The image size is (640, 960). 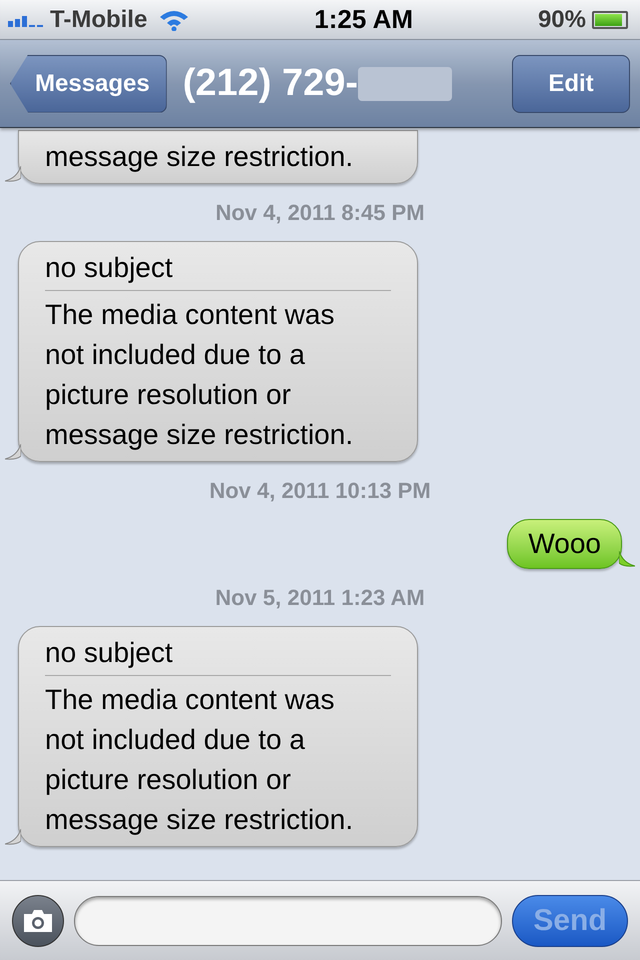 What do you see at coordinates (288, 921) in the screenshot?
I see `message-input` at bounding box center [288, 921].